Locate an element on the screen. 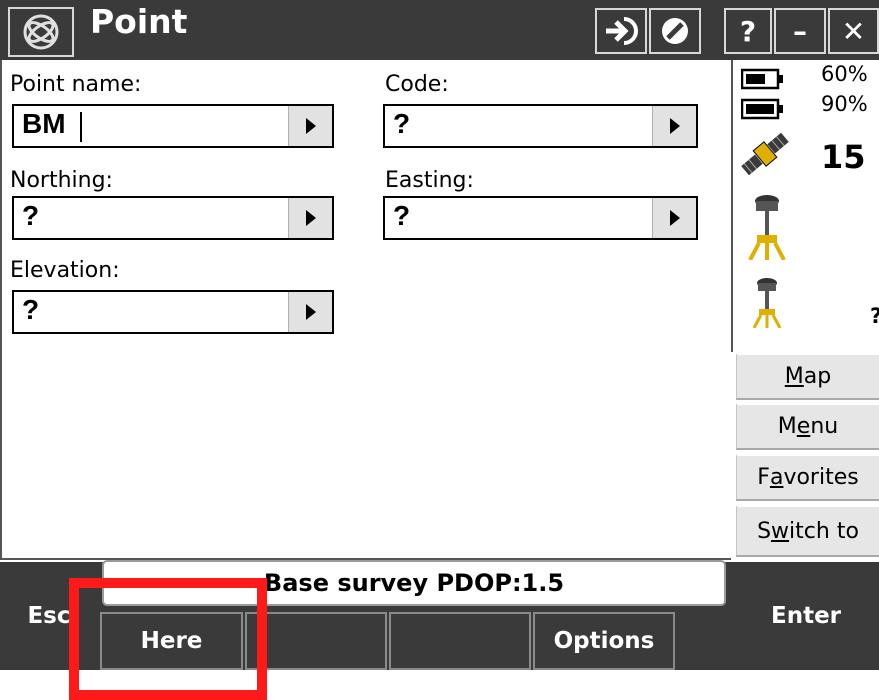 The height and width of the screenshot is (700, 879). point-name-label: Point name: is located at coordinates (76, 84).